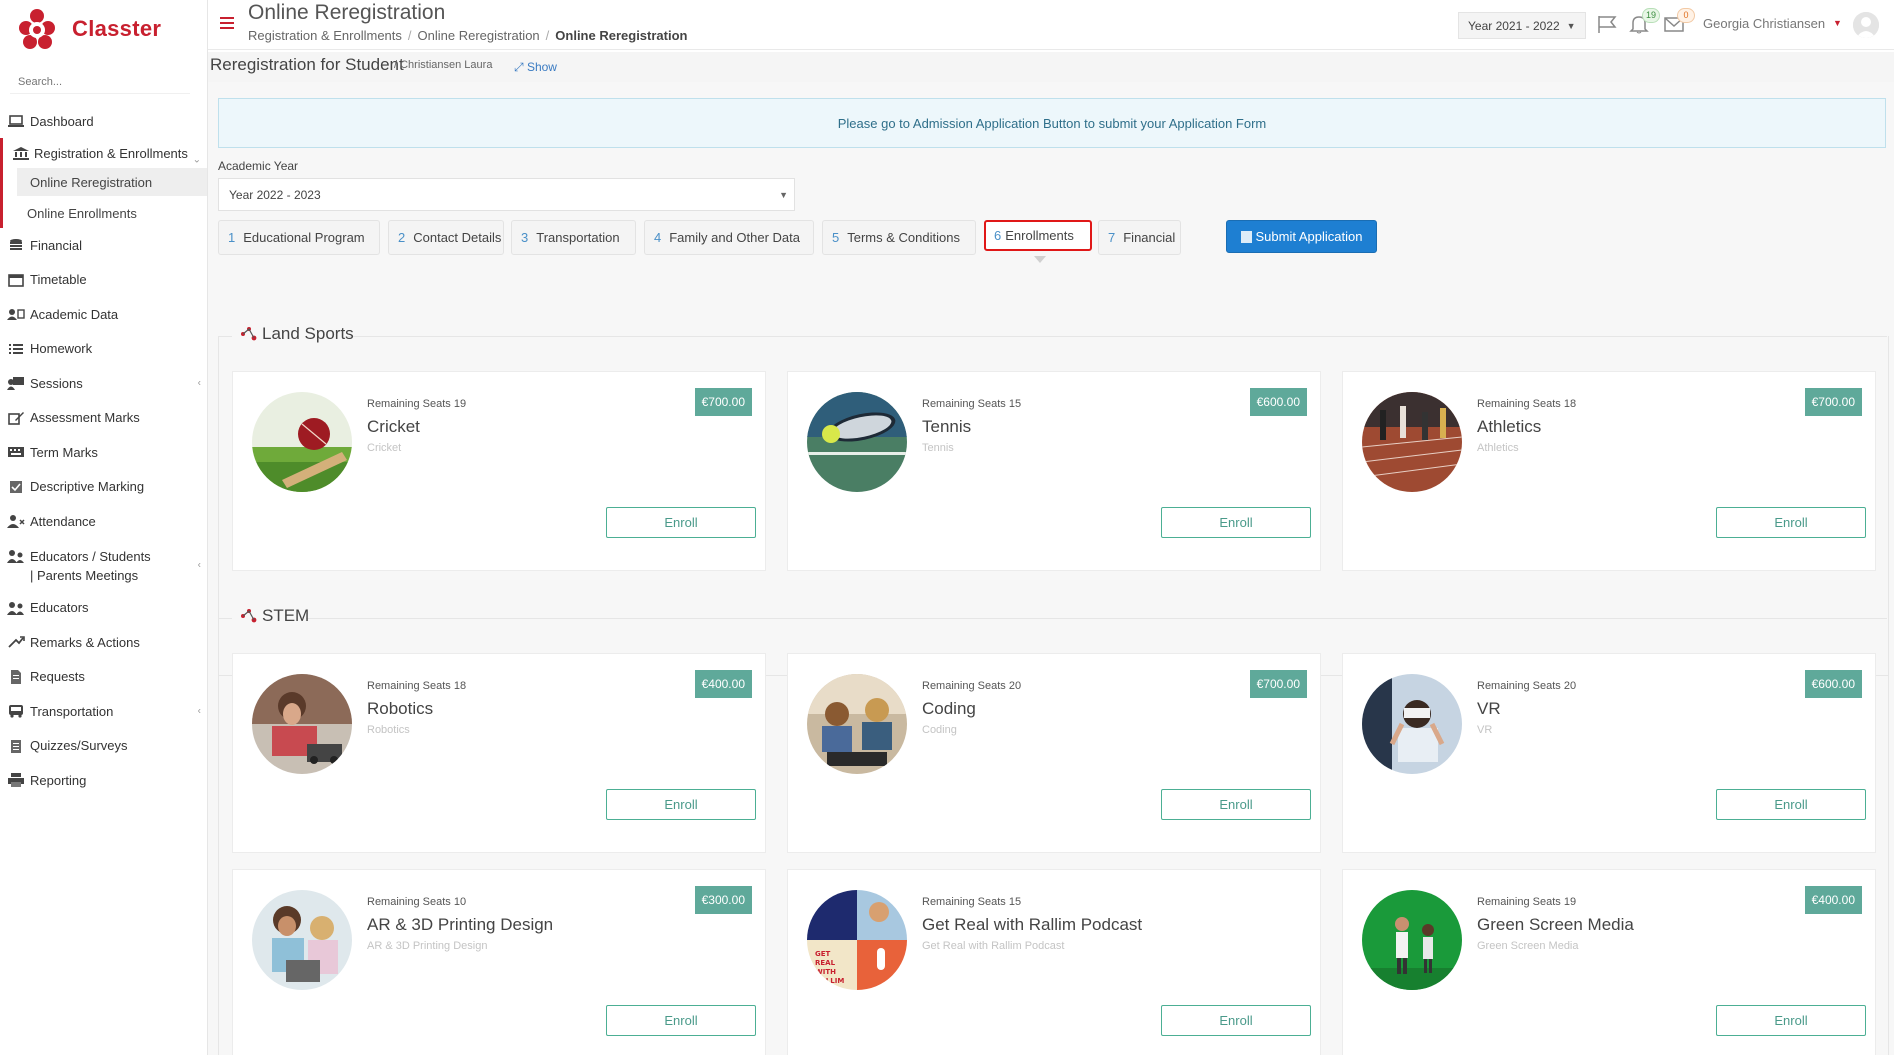  What do you see at coordinates (21, 153) in the screenshot?
I see `bank-icon` at bounding box center [21, 153].